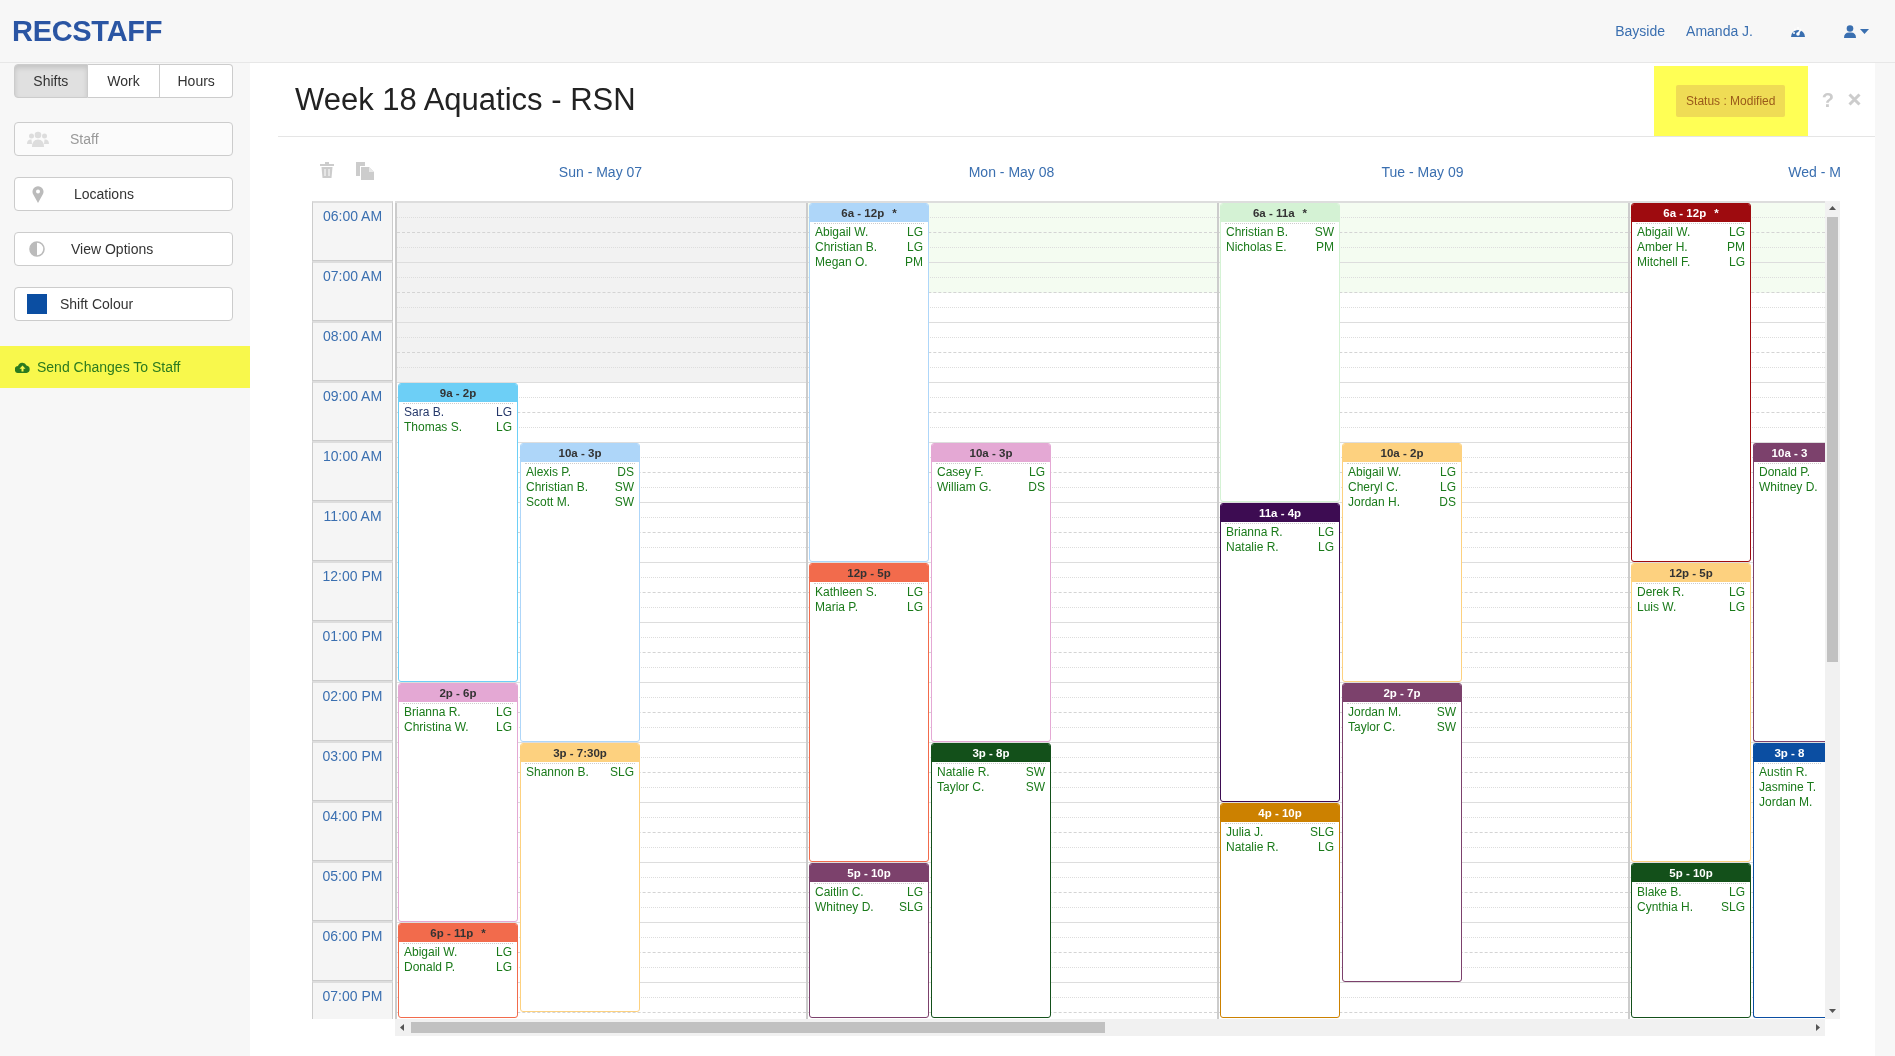 The width and height of the screenshot is (1895, 1056). Describe the element at coordinates (327, 170) in the screenshot. I see `trash-icon` at that location.